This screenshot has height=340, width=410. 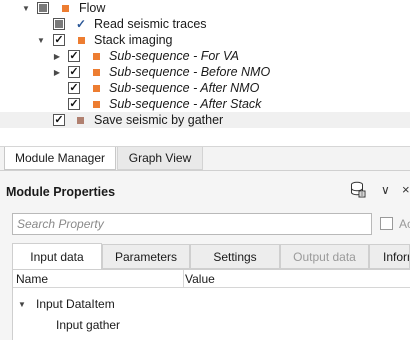 I want to click on tree-item-label: Save seismic by gather, so click(x=159, y=120).